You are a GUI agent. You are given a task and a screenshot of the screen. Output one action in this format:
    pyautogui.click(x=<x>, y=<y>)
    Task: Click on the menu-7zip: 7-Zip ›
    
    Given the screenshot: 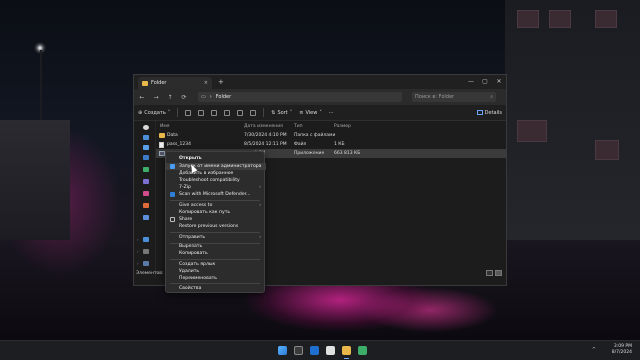 What is the action you would take?
    pyautogui.click(x=216, y=187)
    